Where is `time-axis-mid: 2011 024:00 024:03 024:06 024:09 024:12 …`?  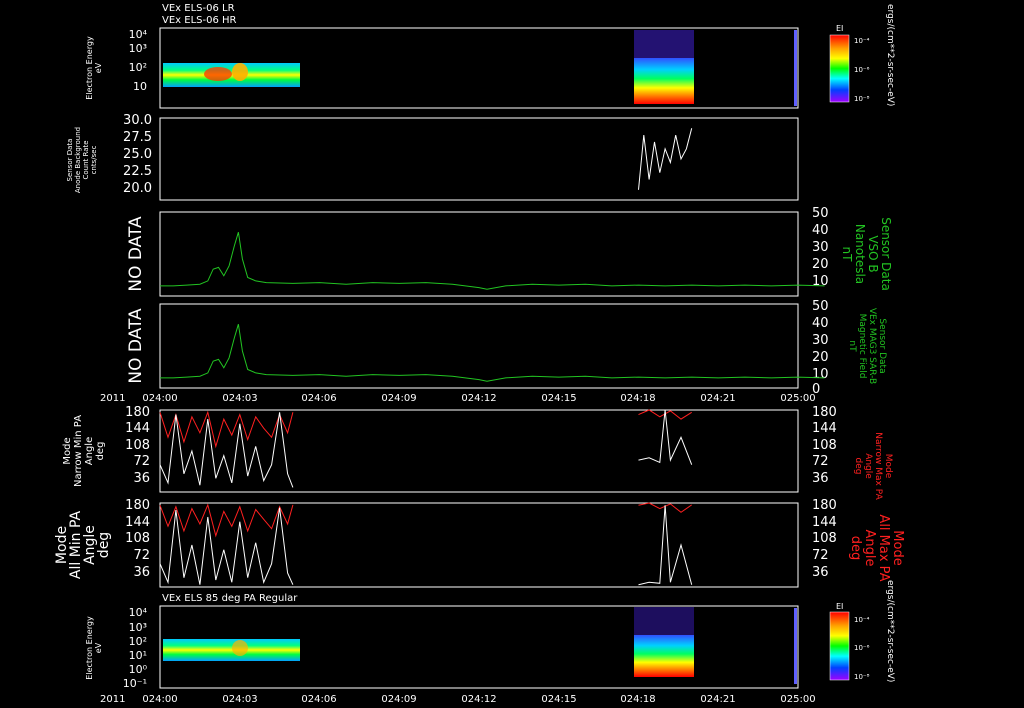 time-axis-mid: 2011 024:00 024:03 024:06 024:09 024:12 … is located at coordinates (458, 398).